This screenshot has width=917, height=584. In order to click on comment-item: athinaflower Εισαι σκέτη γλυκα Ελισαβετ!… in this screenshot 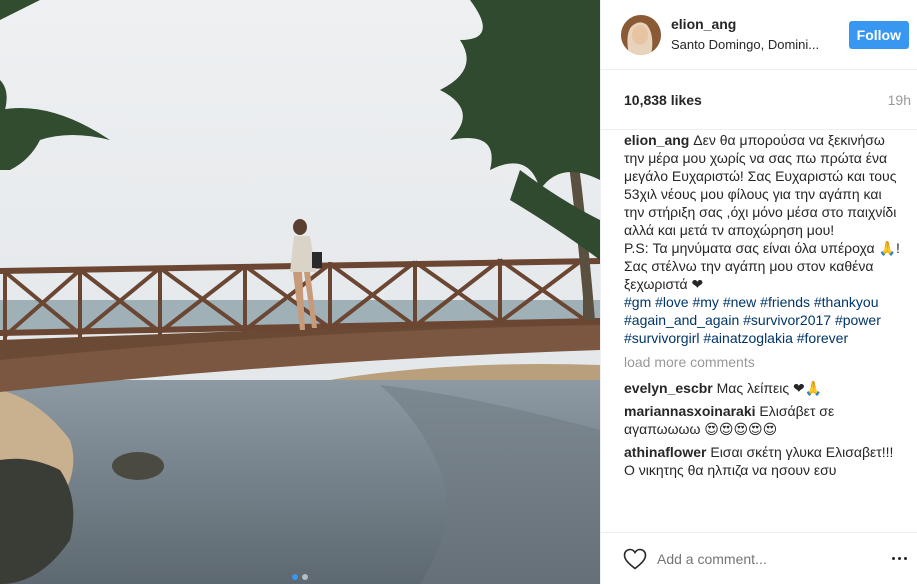, I will do `click(763, 461)`.